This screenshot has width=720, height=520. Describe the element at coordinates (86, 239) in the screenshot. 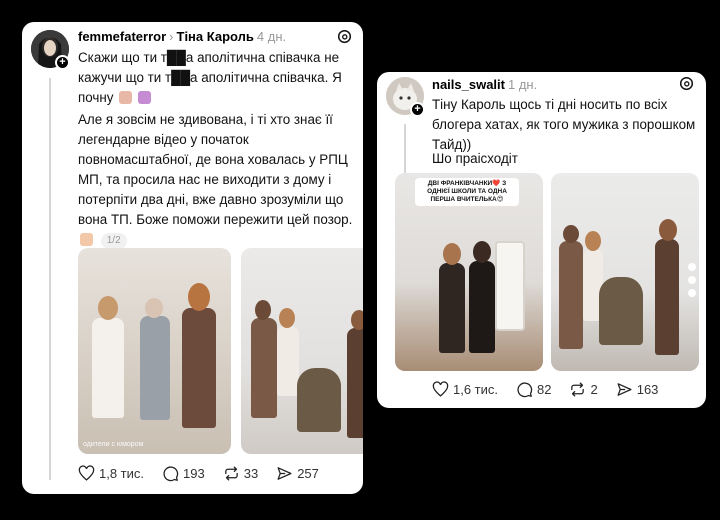

I see `facepalm-emoji-icon` at that location.